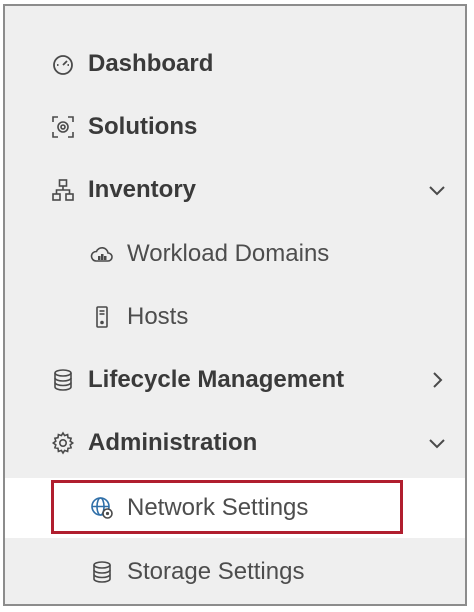 This screenshot has width=474, height=612. What do you see at coordinates (63, 380) in the screenshot?
I see `database-icon` at bounding box center [63, 380].